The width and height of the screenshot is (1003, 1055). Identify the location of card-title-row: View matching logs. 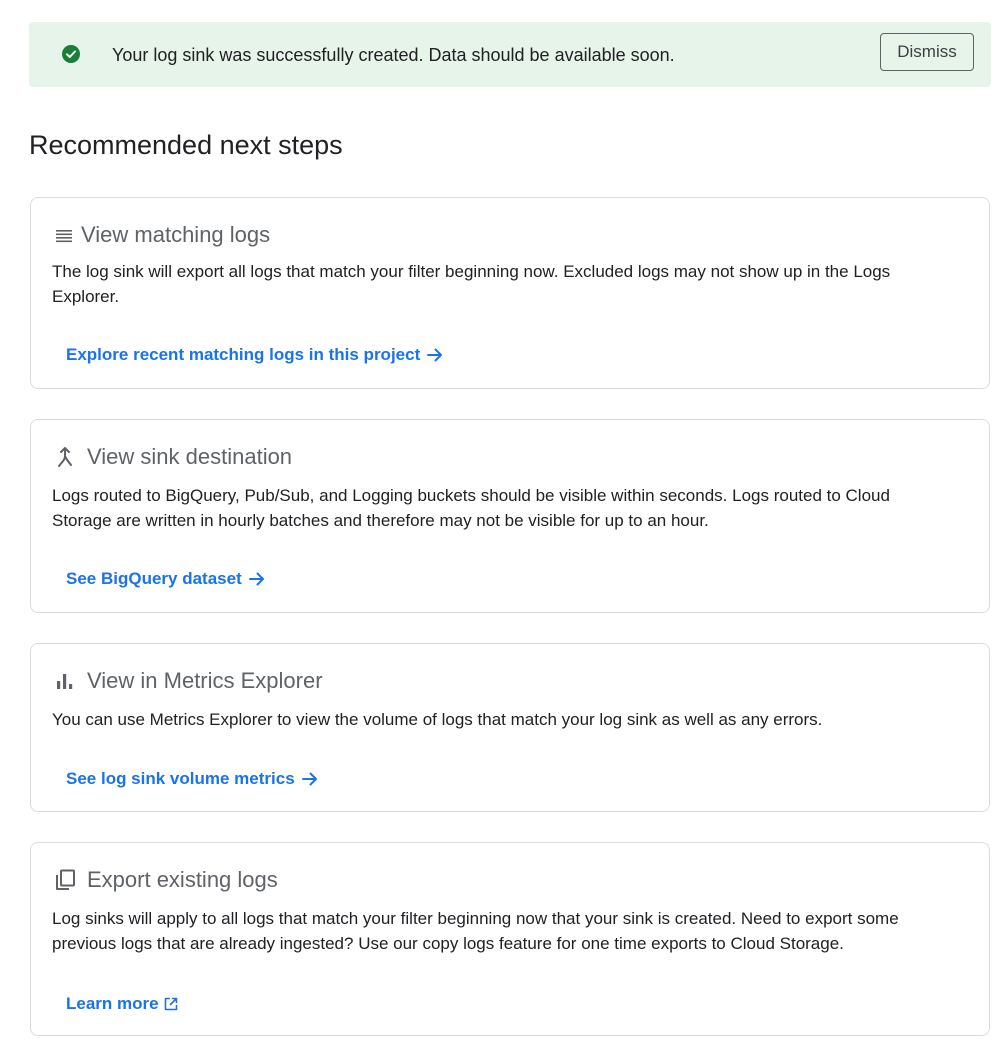
(161, 235).